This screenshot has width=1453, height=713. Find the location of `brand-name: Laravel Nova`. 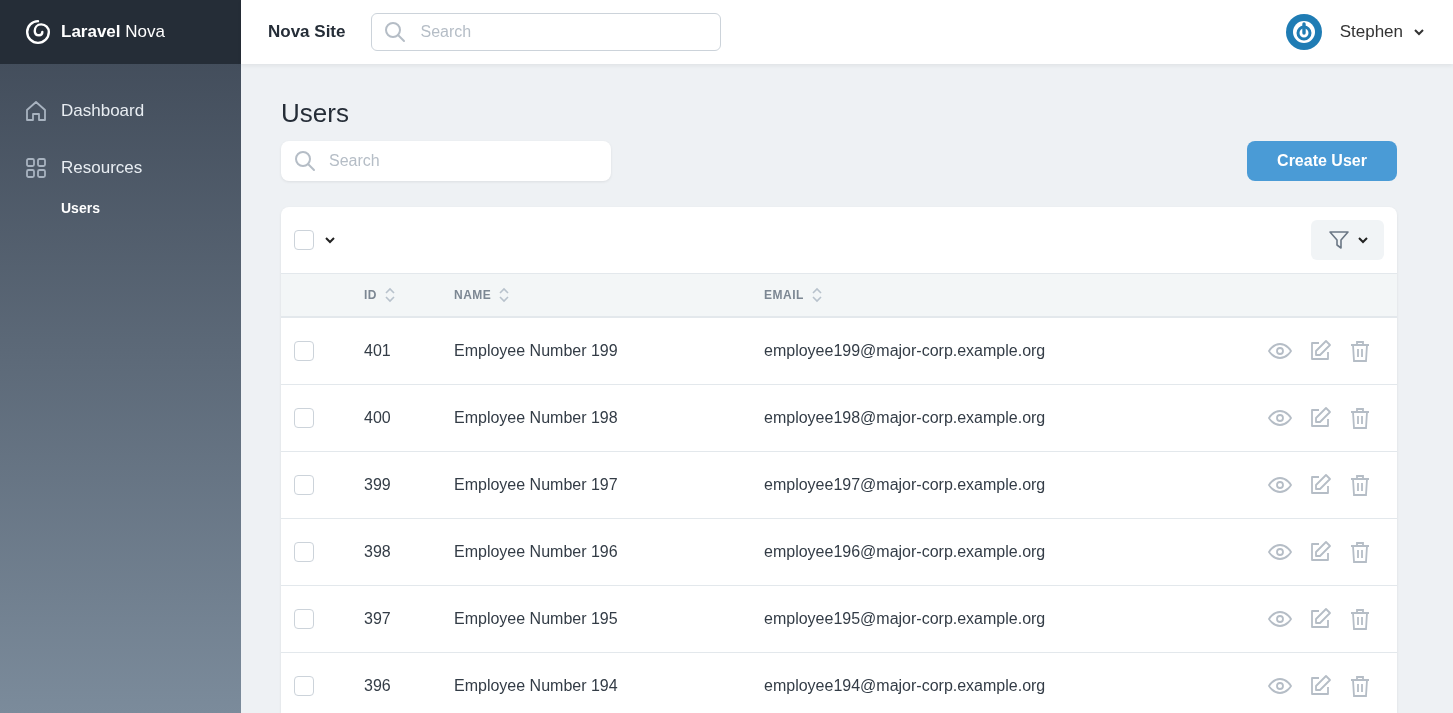

brand-name: Laravel Nova is located at coordinates (113, 32).